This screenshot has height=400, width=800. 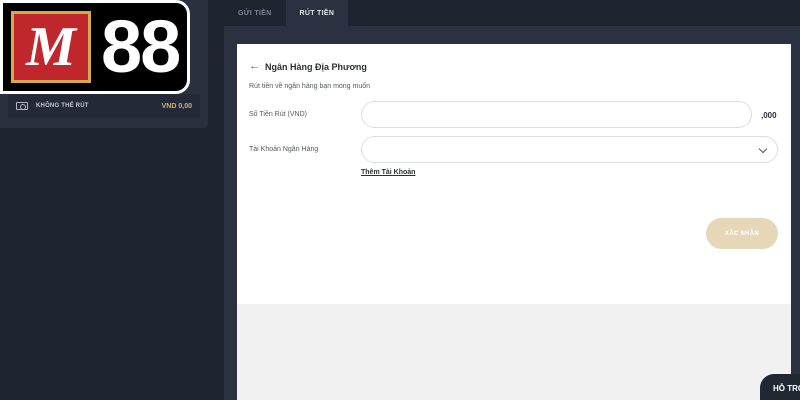 What do you see at coordinates (556, 114) in the screenshot?
I see `amount-input` at bounding box center [556, 114].